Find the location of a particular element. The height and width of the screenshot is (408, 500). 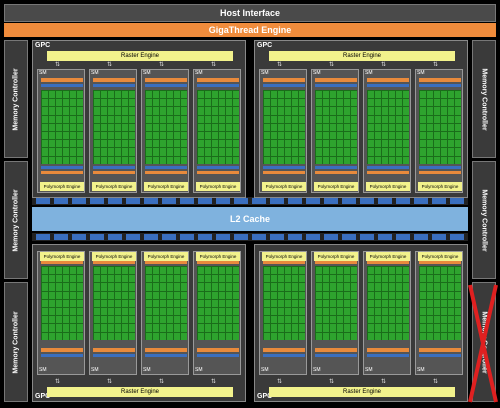

memory-controller-right-middle: Memory Controller is located at coordinates (484, 220).